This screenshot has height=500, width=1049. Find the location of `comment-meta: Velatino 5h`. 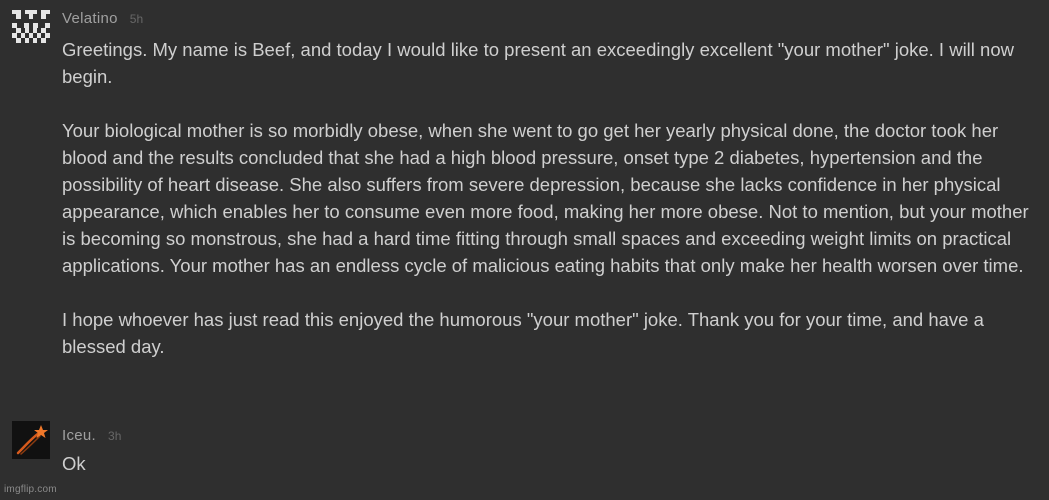

comment-meta: Velatino 5h is located at coordinates (102, 18).